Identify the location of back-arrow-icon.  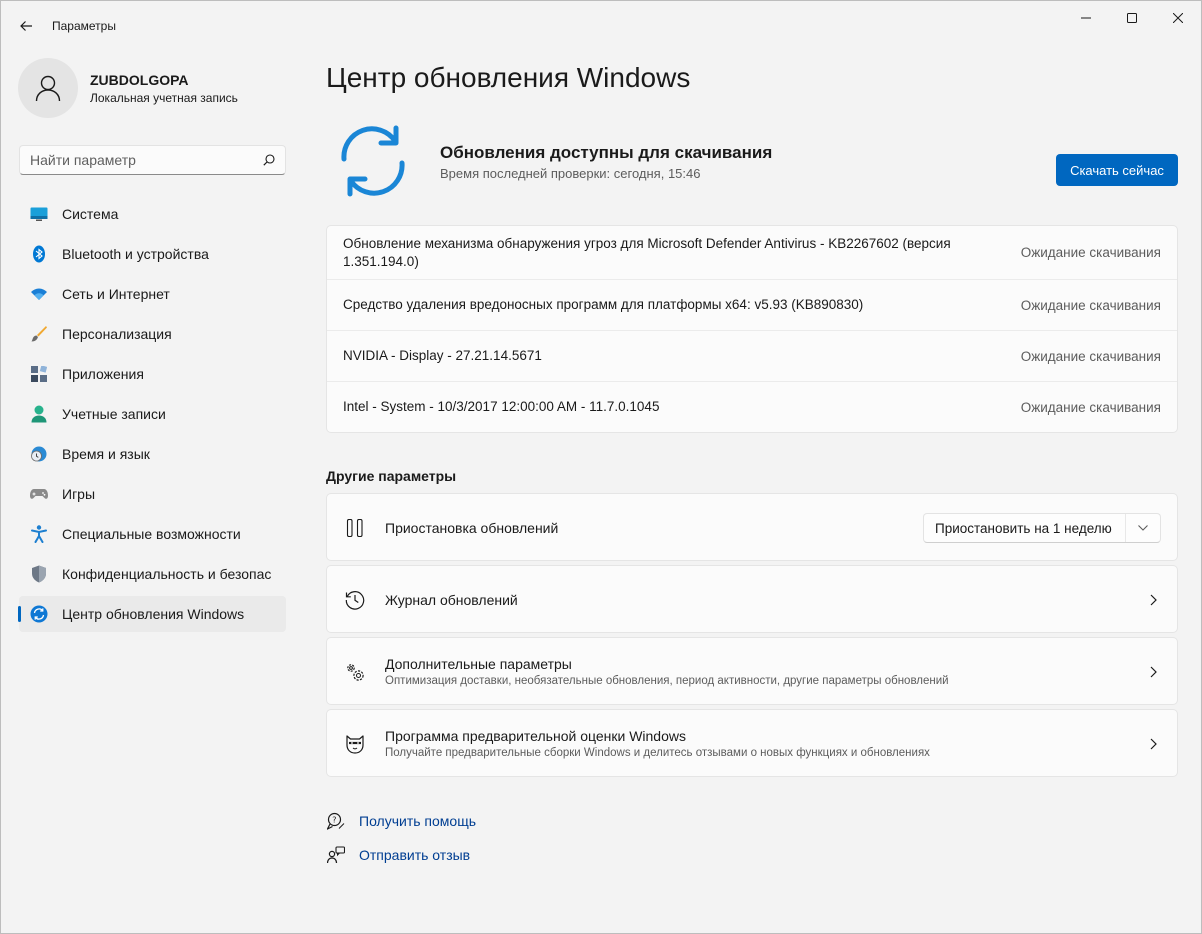
(26, 26).